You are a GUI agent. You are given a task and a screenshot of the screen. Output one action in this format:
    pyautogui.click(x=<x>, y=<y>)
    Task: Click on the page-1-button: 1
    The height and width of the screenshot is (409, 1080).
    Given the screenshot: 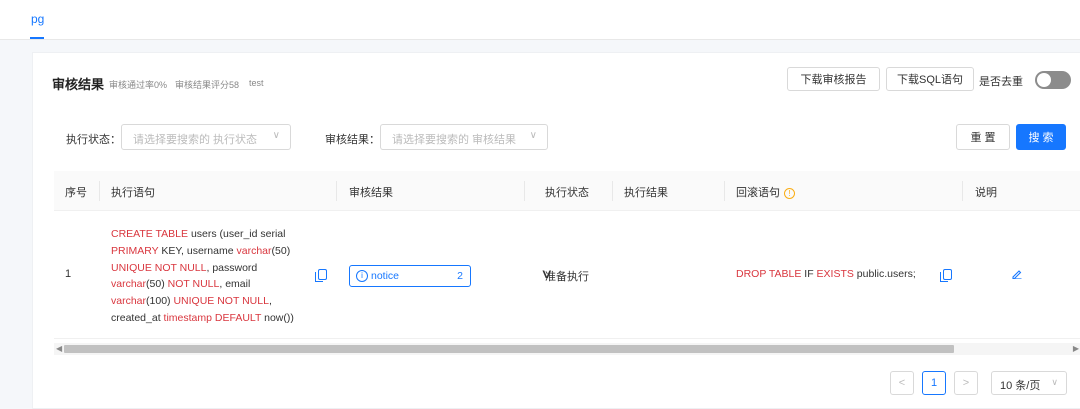 What is the action you would take?
    pyautogui.click(x=934, y=383)
    